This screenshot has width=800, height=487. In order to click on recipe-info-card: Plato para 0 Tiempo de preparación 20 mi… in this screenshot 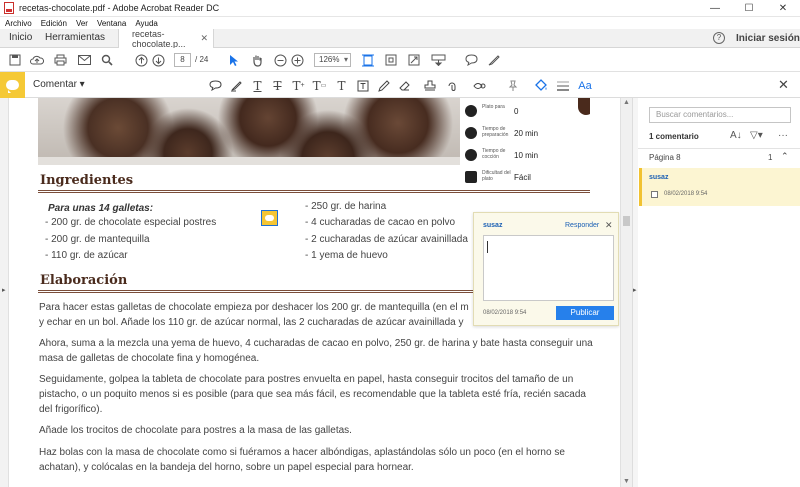, I will do `click(516, 144)`.